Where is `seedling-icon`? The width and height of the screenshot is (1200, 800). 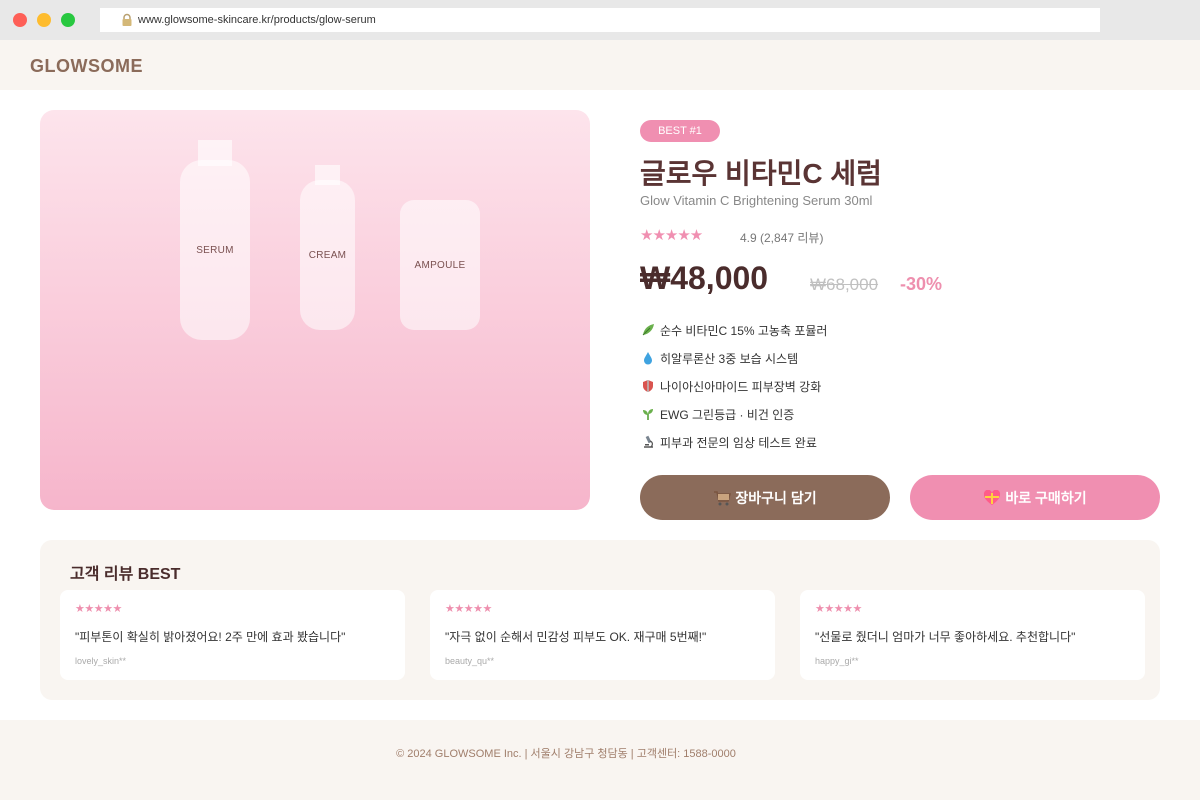 seedling-icon is located at coordinates (648, 414).